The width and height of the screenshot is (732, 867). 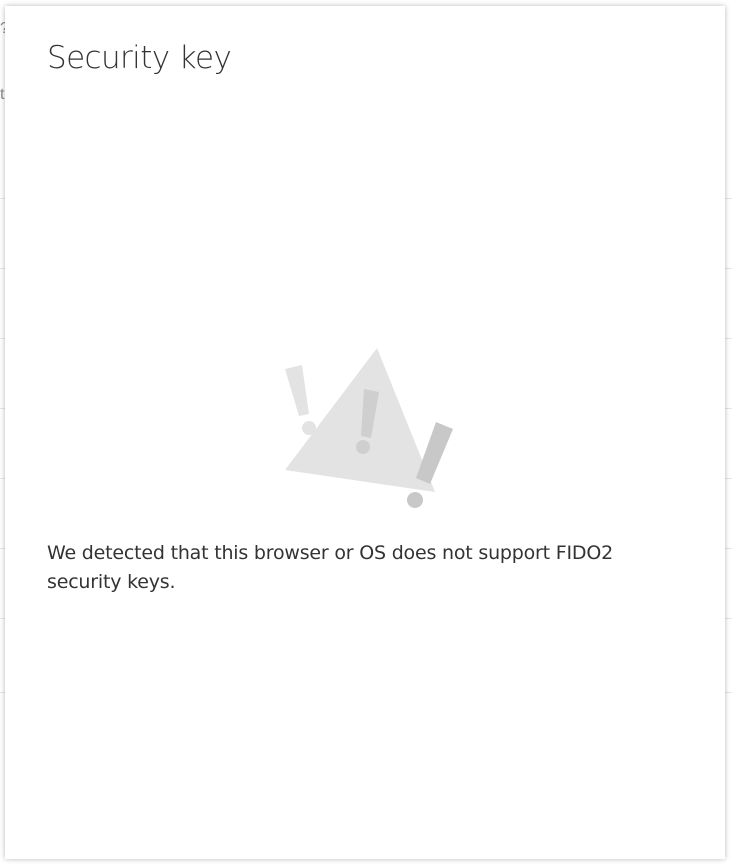 I want to click on warning-triangle-icon, so click(x=369, y=428).